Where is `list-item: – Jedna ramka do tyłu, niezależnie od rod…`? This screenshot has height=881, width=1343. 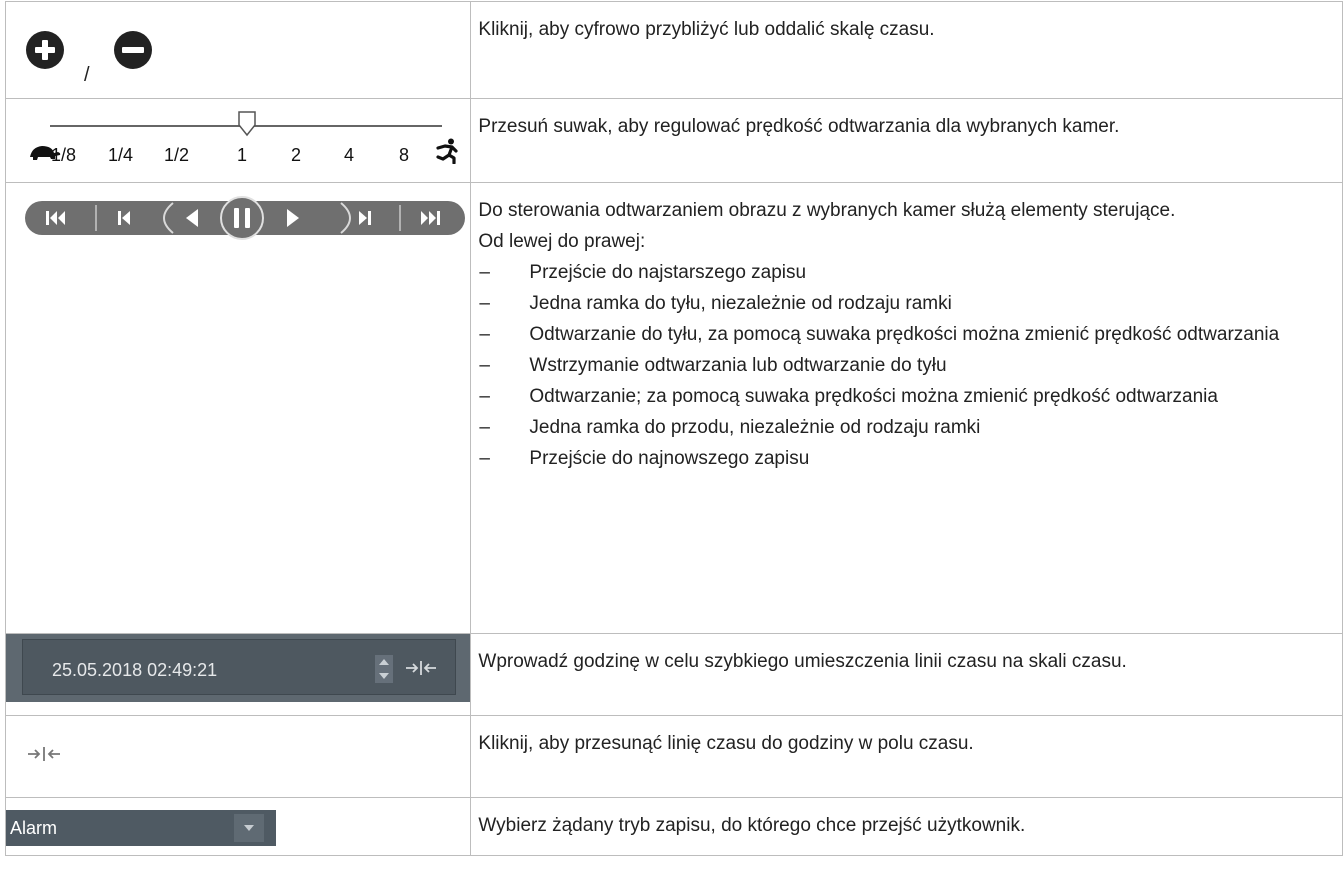
list-item: – Jedna ramka do tyłu, niezależnie od rod… is located at coordinates (910, 303).